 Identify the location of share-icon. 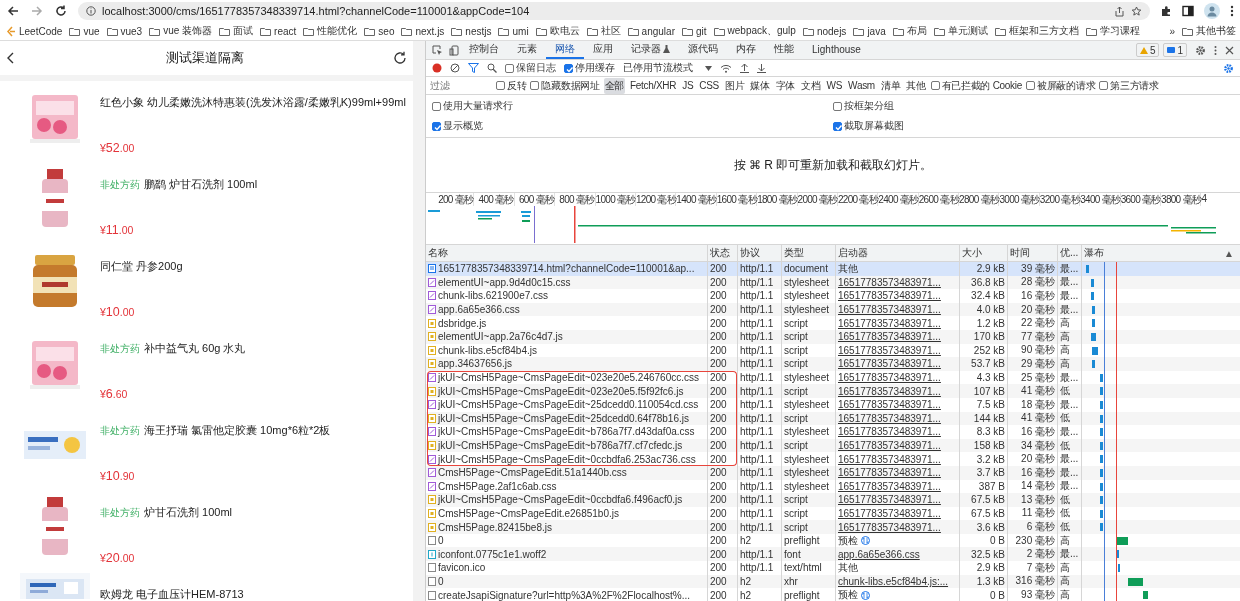
(1119, 11).